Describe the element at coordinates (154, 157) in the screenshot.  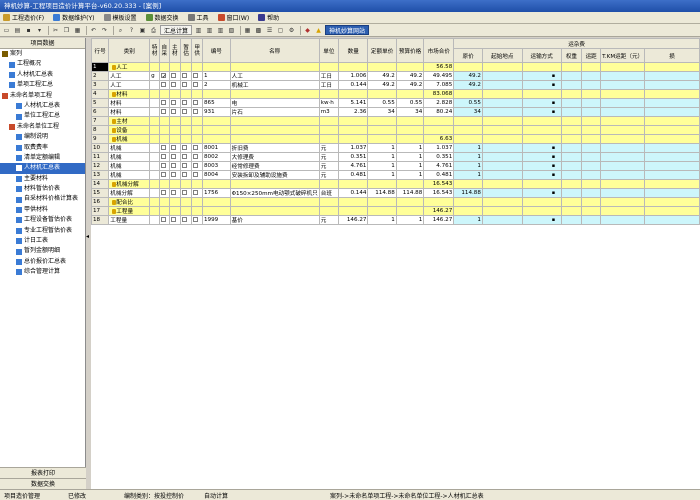
I see `special-cell` at that location.